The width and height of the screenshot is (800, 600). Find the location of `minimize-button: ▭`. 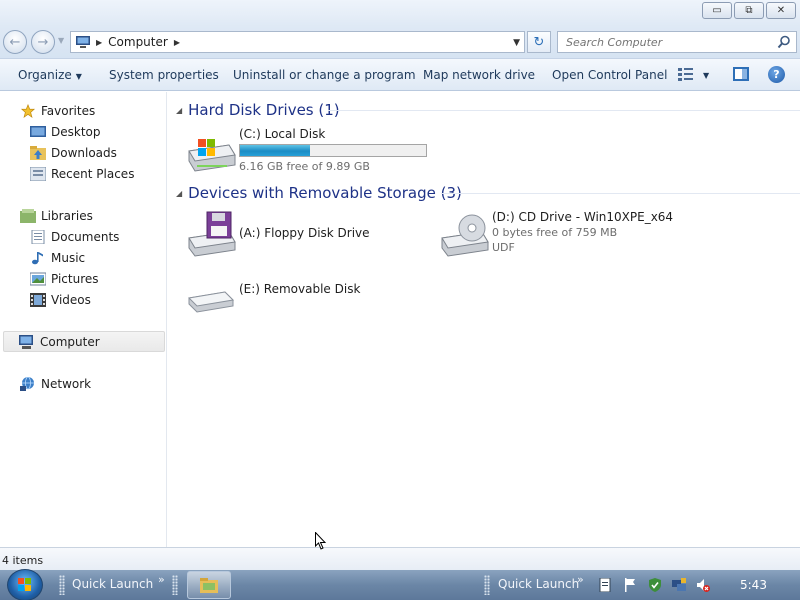

minimize-button: ▭ is located at coordinates (717, 10).